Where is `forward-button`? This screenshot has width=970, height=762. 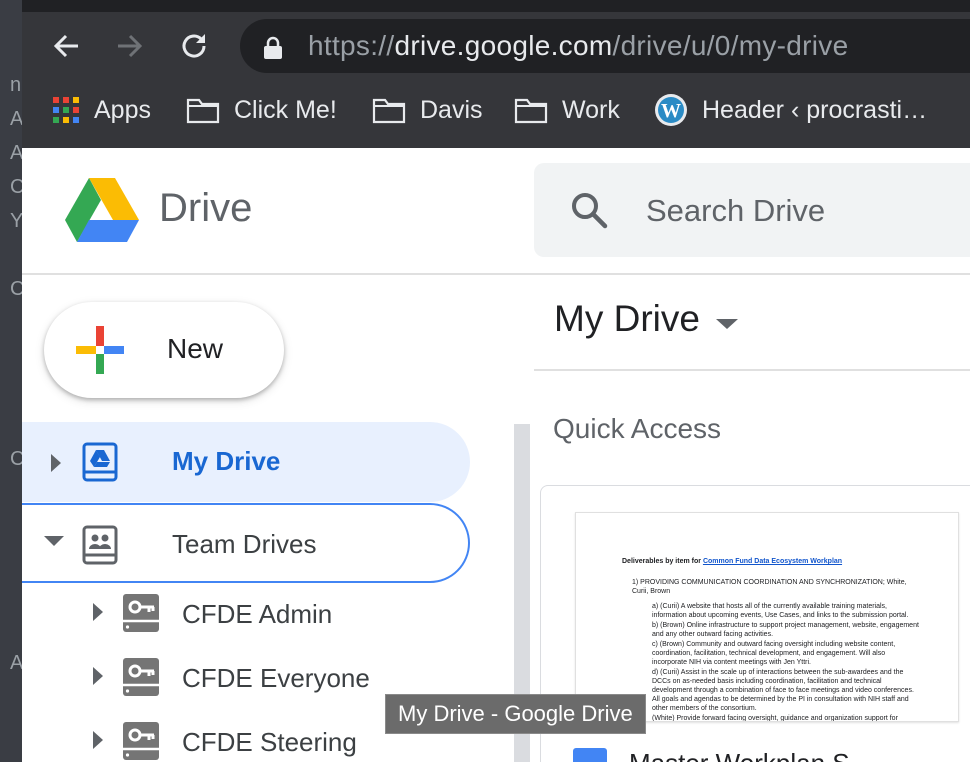
forward-button is located at coordinates (130, 46).